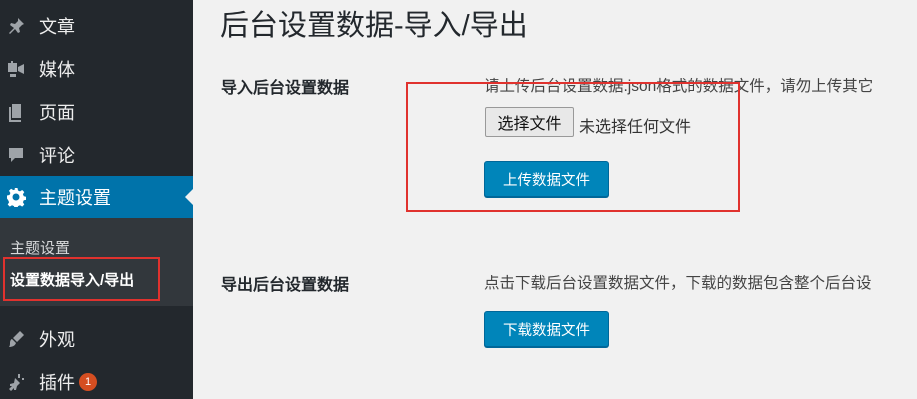 This screenshot has height=399, width=917. I want to click on download-data-button: 下载数据文件, so click(546, 329).